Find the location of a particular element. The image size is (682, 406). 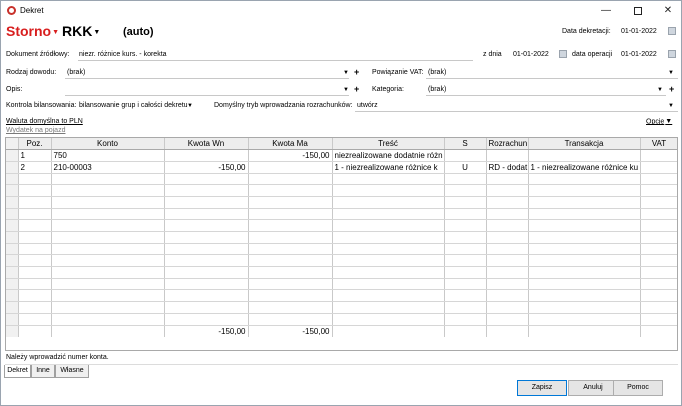

cell-transakcja is located at coordinates (584, 155).